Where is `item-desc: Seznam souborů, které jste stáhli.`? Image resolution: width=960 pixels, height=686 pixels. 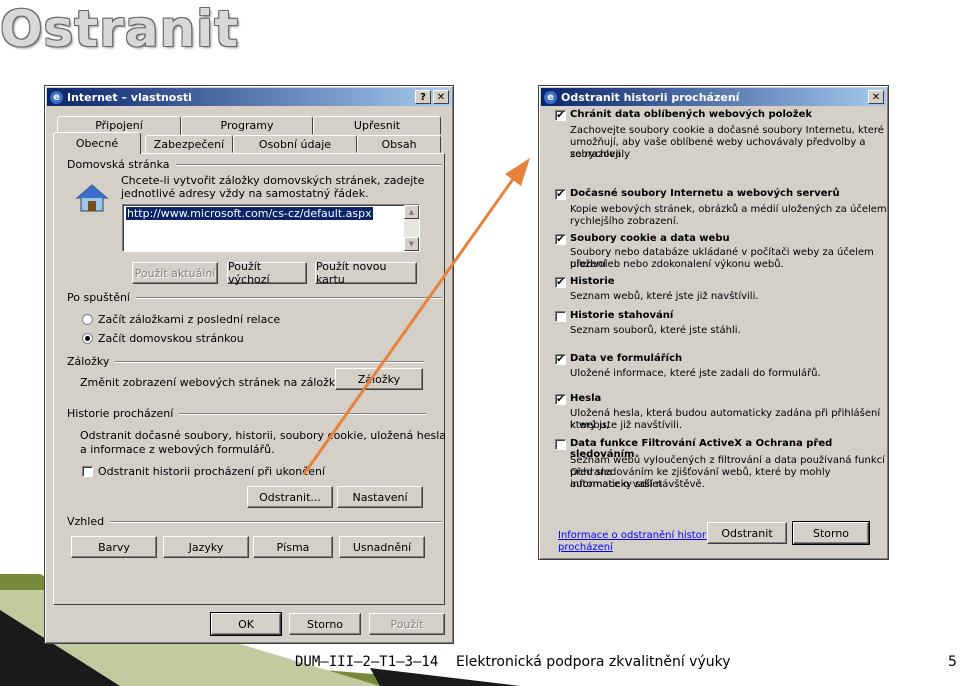 item-desc: Seznam souborů, které jste stáhli. is located at coordinates (655, 330).